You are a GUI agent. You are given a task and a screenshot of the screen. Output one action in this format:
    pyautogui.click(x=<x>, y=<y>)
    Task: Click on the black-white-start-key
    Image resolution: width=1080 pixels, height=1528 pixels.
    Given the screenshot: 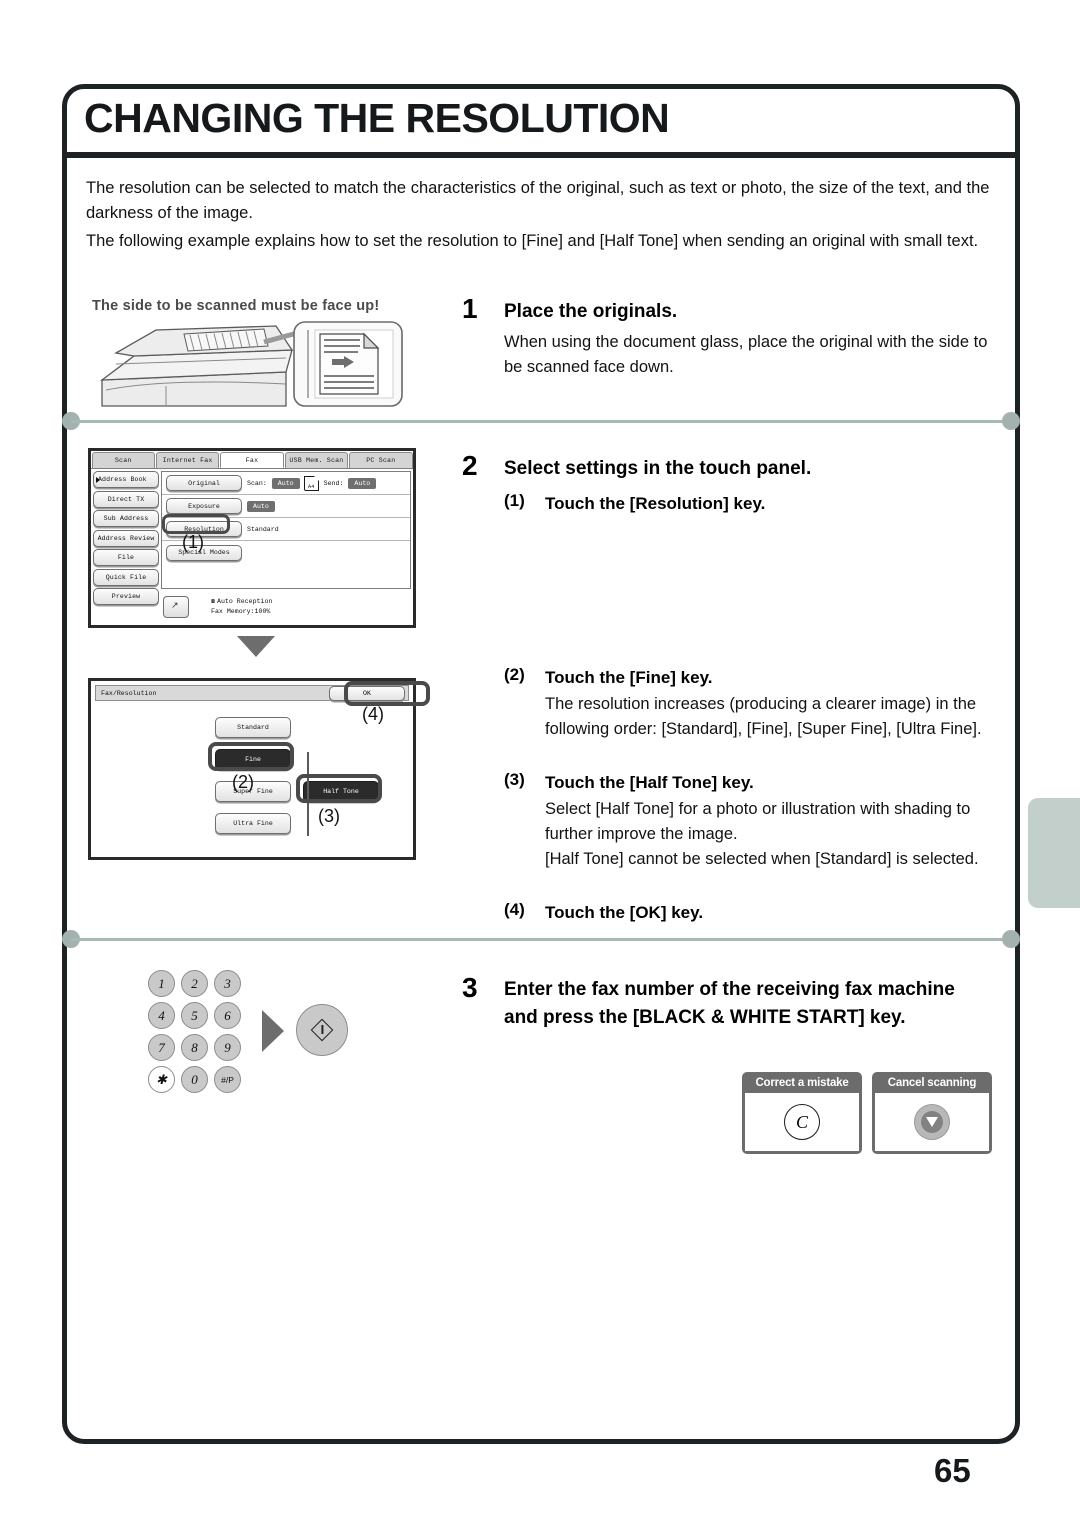 What is the action you would take?
    pyautogui.click(x=322, y=1030)
    